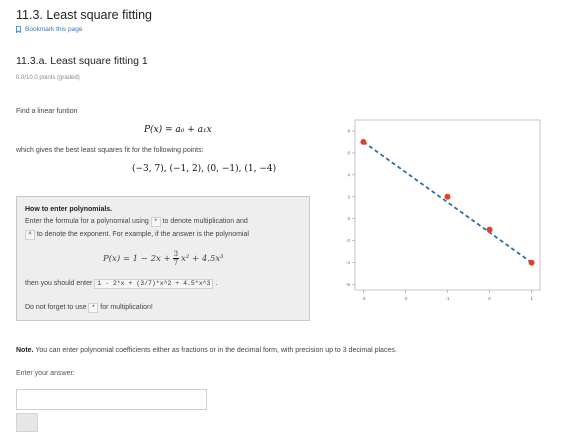 The image size is (576, 444). I want to click on multiply-code: *, so click(155, 222).